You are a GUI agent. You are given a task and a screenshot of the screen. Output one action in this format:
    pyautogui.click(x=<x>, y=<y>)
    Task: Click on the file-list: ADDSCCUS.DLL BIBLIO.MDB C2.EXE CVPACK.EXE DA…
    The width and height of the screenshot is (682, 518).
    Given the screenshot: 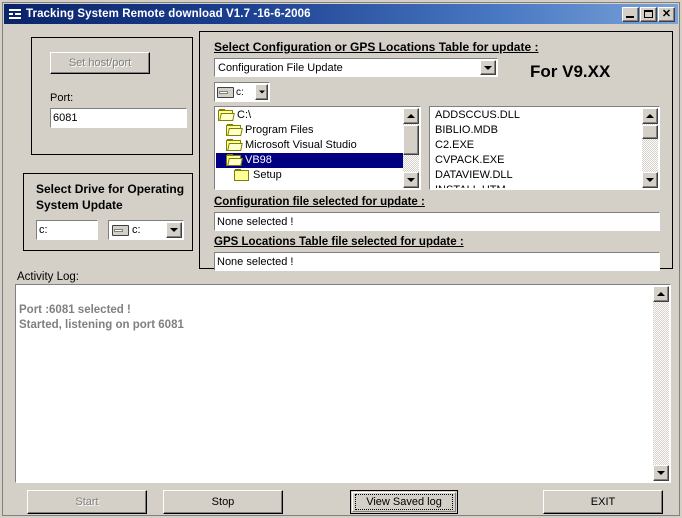 What is the action you would take?
    pyautogui.click(x=544, y=148)
    